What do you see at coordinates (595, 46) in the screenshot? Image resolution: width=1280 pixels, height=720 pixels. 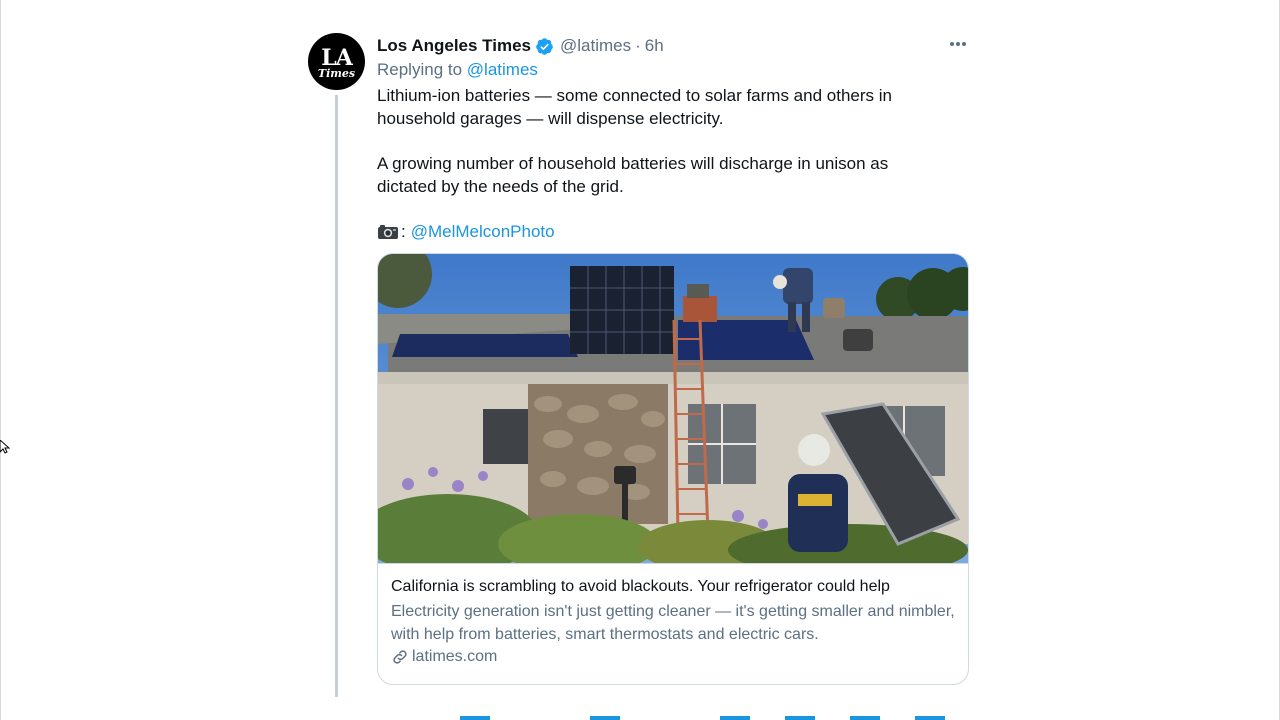 I see `author-handle: @latimes` at bounding box center [595, 46].